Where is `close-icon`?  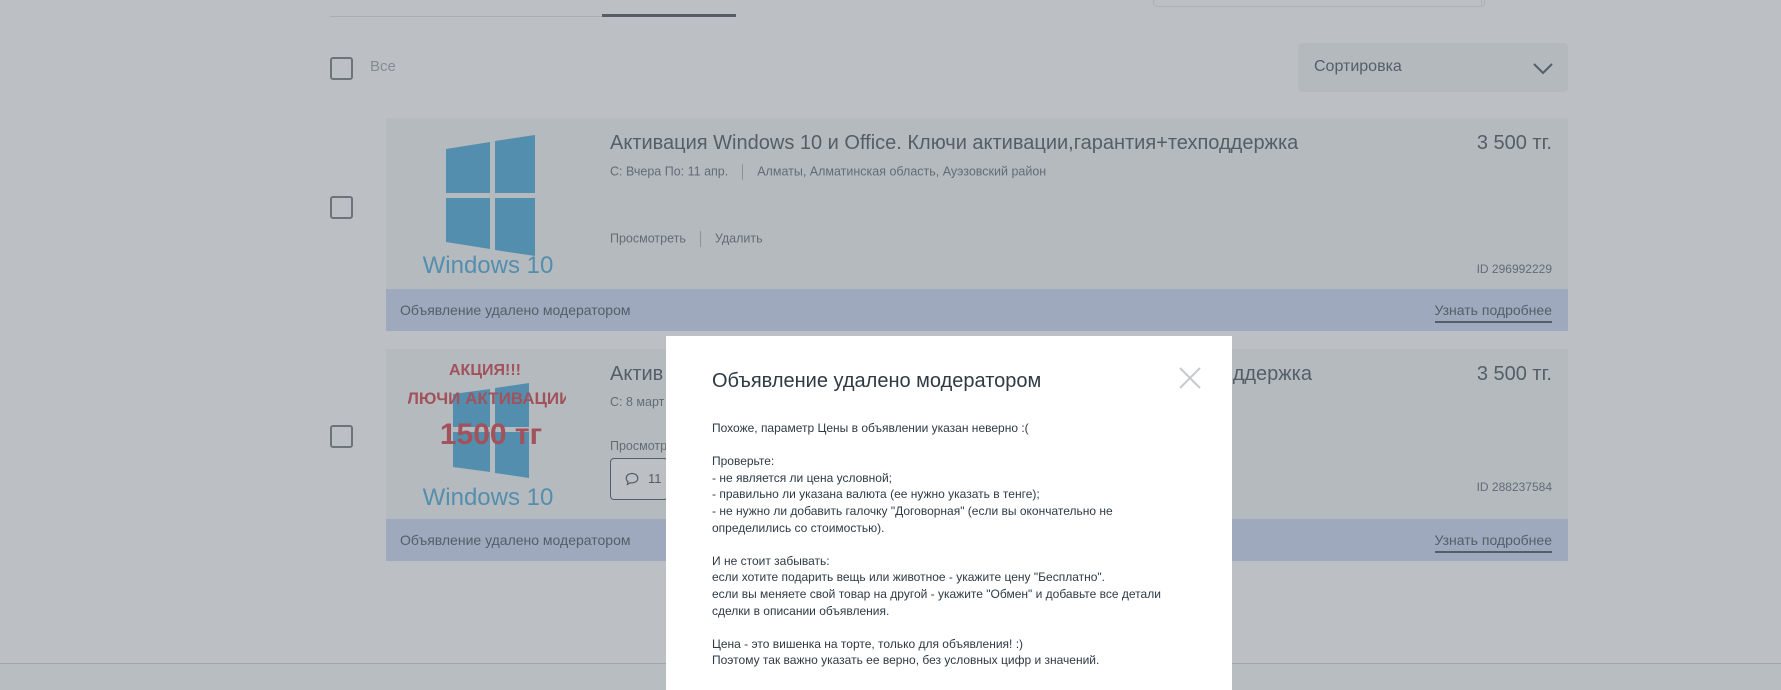
close-icon is located at coordinates (1190, 378).